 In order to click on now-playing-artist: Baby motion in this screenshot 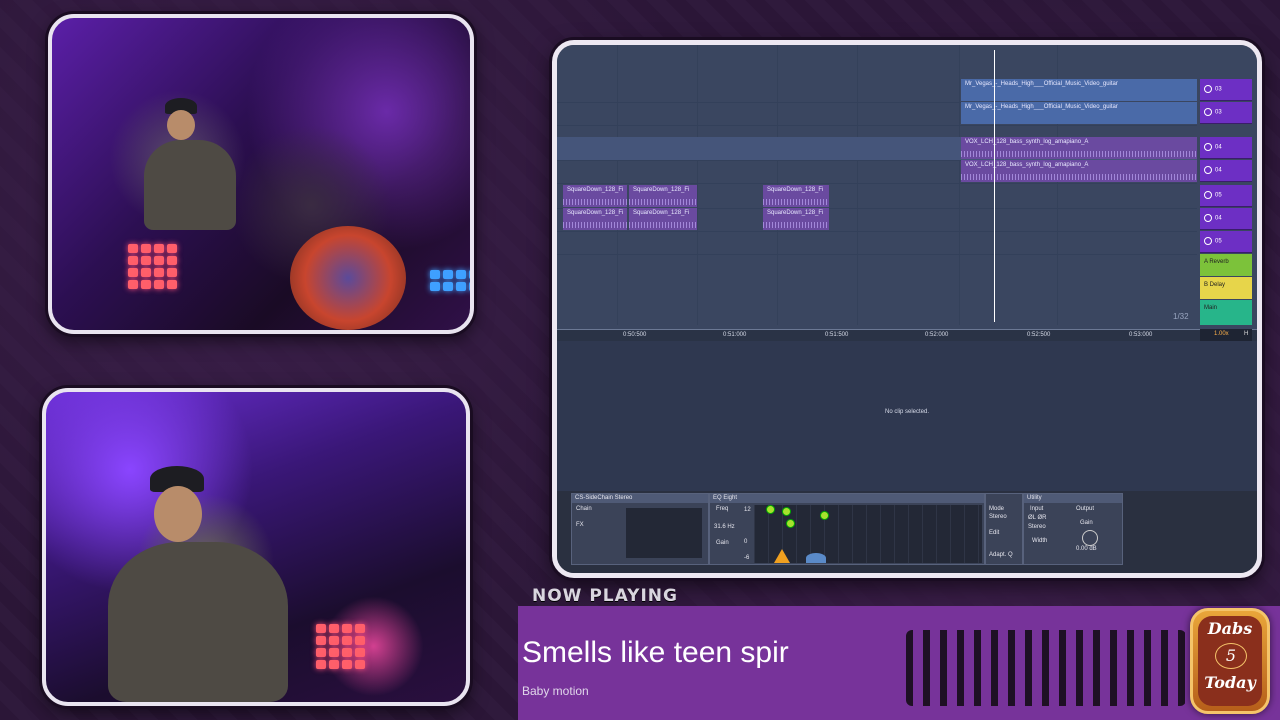, I will do `click(555, 691)`.